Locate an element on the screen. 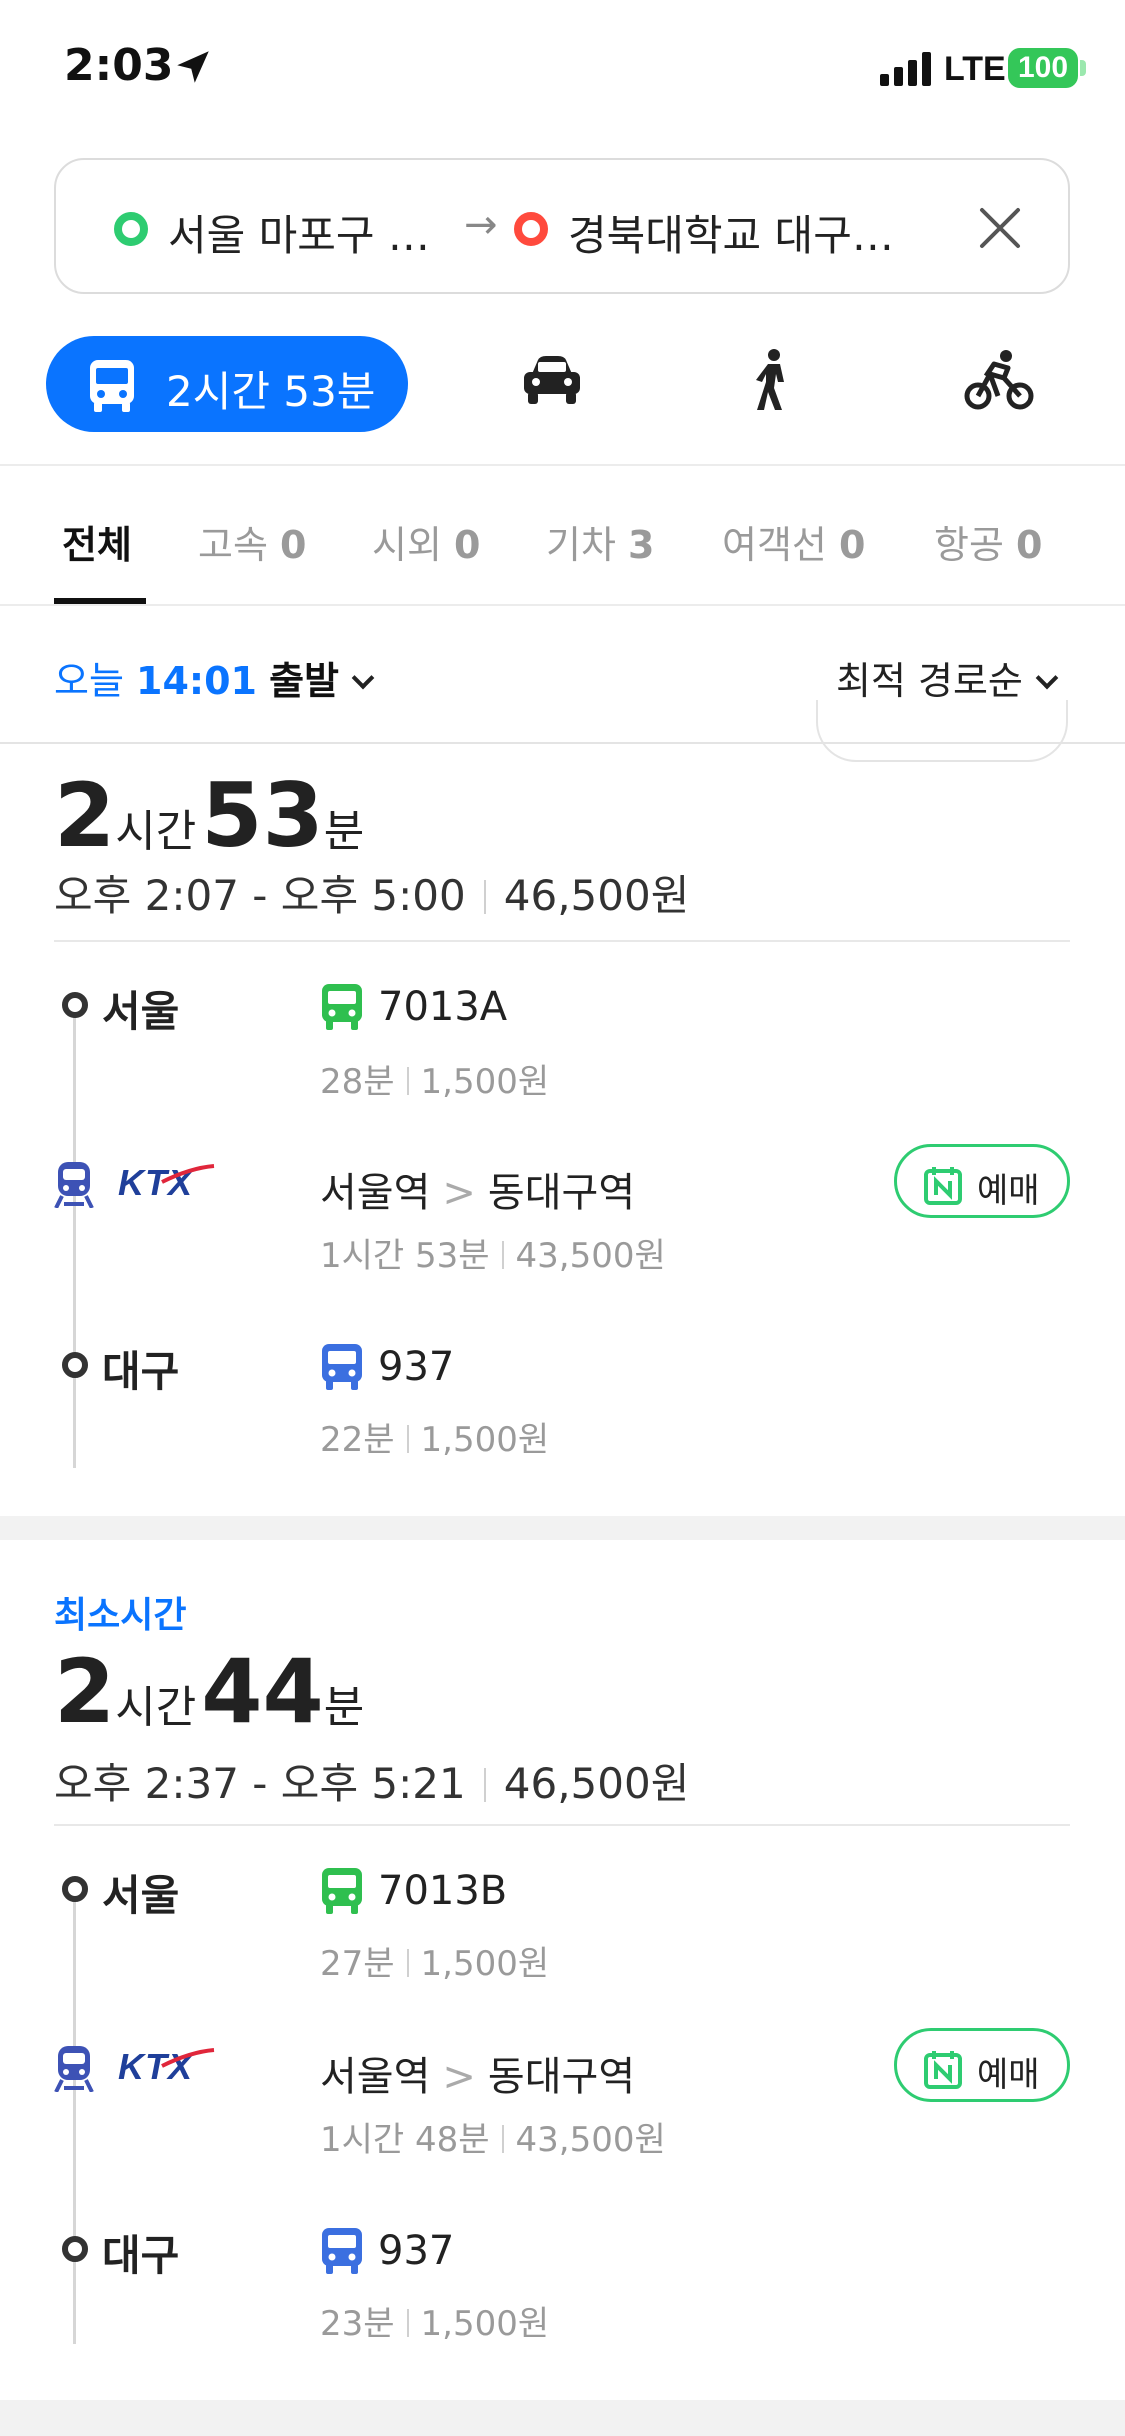 This screenshot has height=2436, width=1125. segment-time: 1시간 48분 is located at coordinates (405, 2140).